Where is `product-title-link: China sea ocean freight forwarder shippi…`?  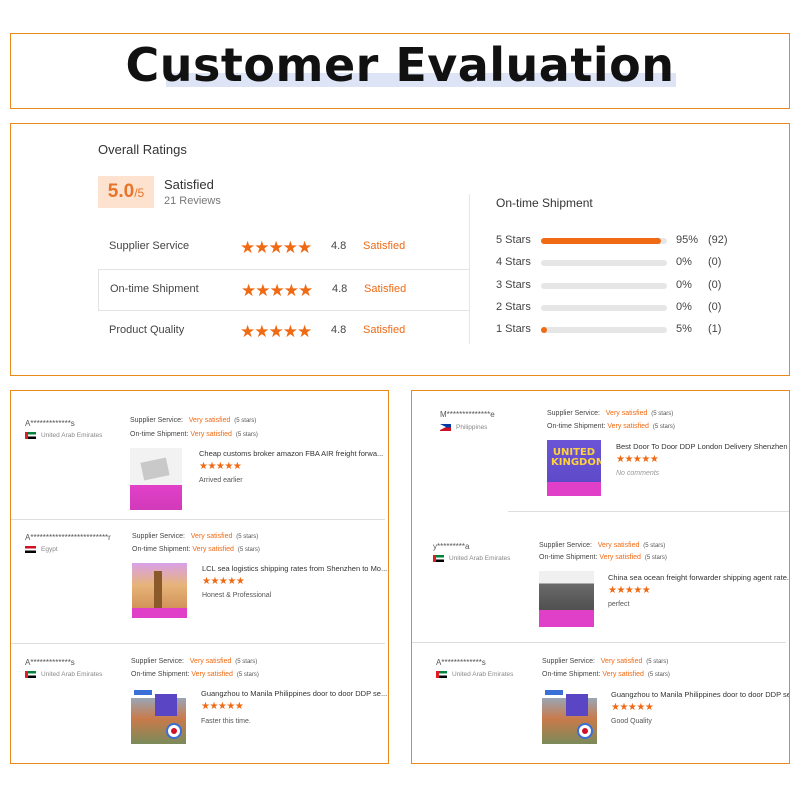
product-title-link: China sea ocean freight forwarder shippi… is located at coordinates (698, 577).